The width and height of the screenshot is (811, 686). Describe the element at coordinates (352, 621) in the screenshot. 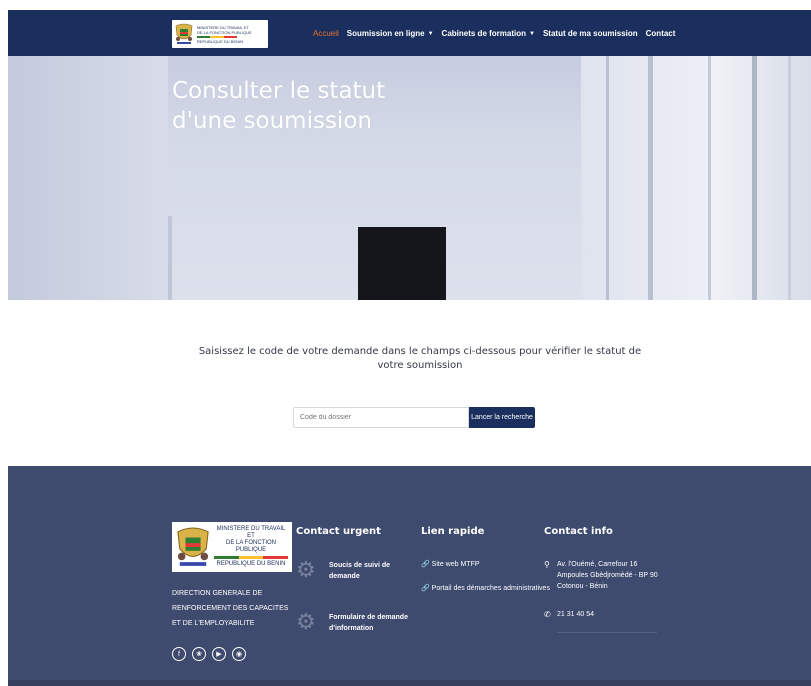

I see `contact-urgent-item: ⚙ Formulaire de demande d'information` at that location.